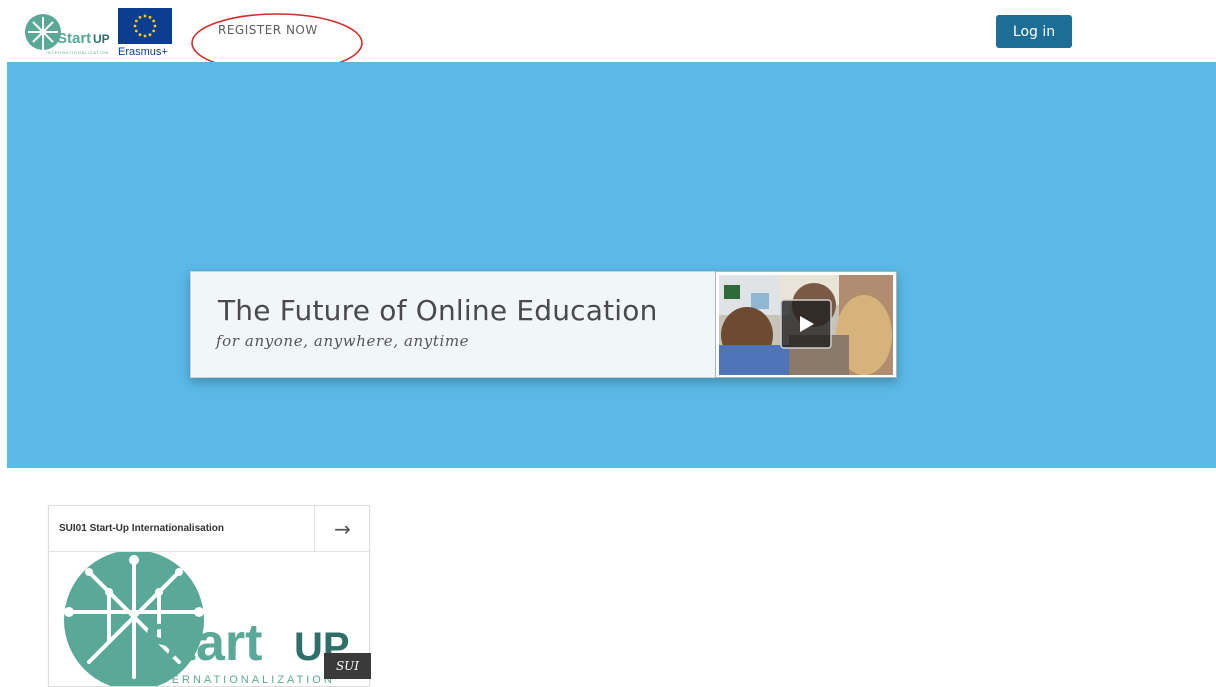 The image size is (1216, 687). I want to click on hero-title: The Future of Online Education, so click(438, 310).